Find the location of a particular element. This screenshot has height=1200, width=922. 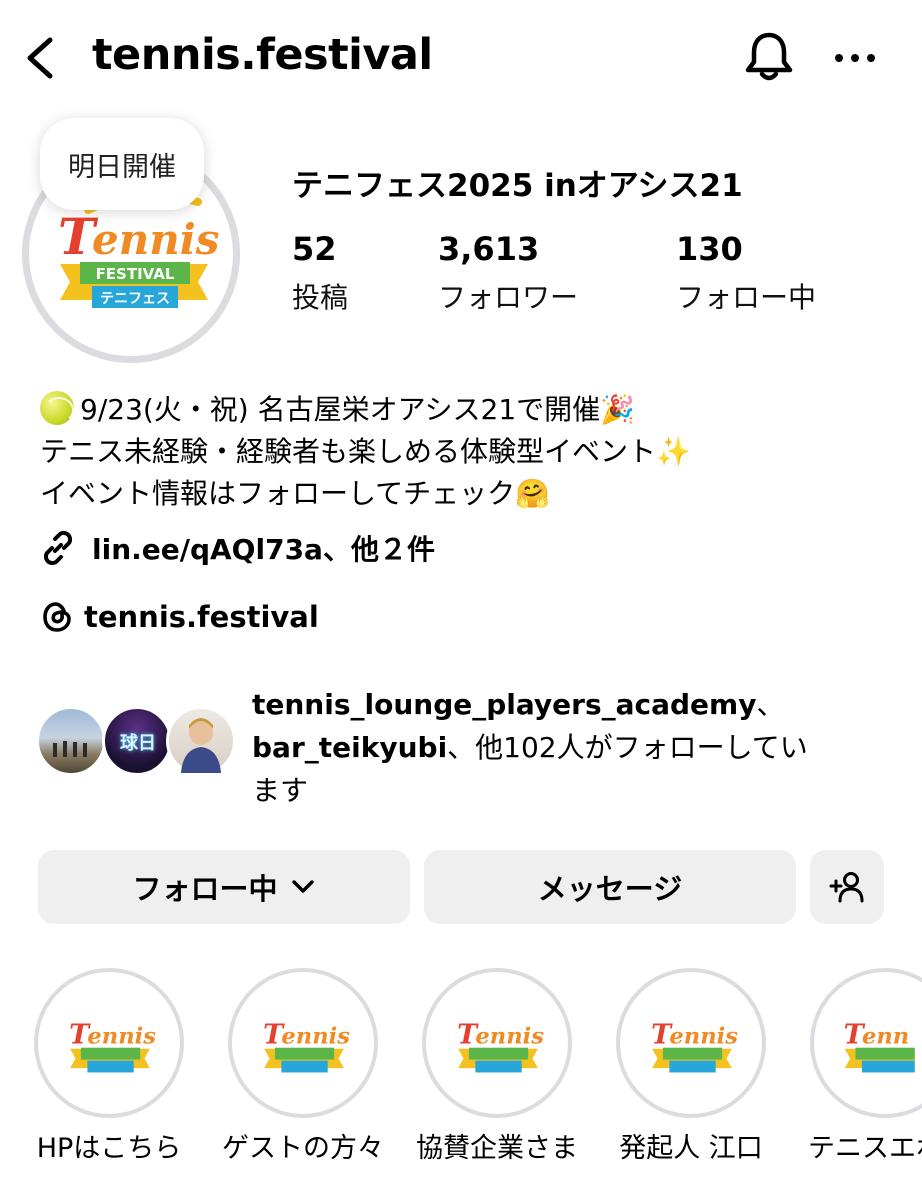

person-photo is located at coordinates (201, 745).